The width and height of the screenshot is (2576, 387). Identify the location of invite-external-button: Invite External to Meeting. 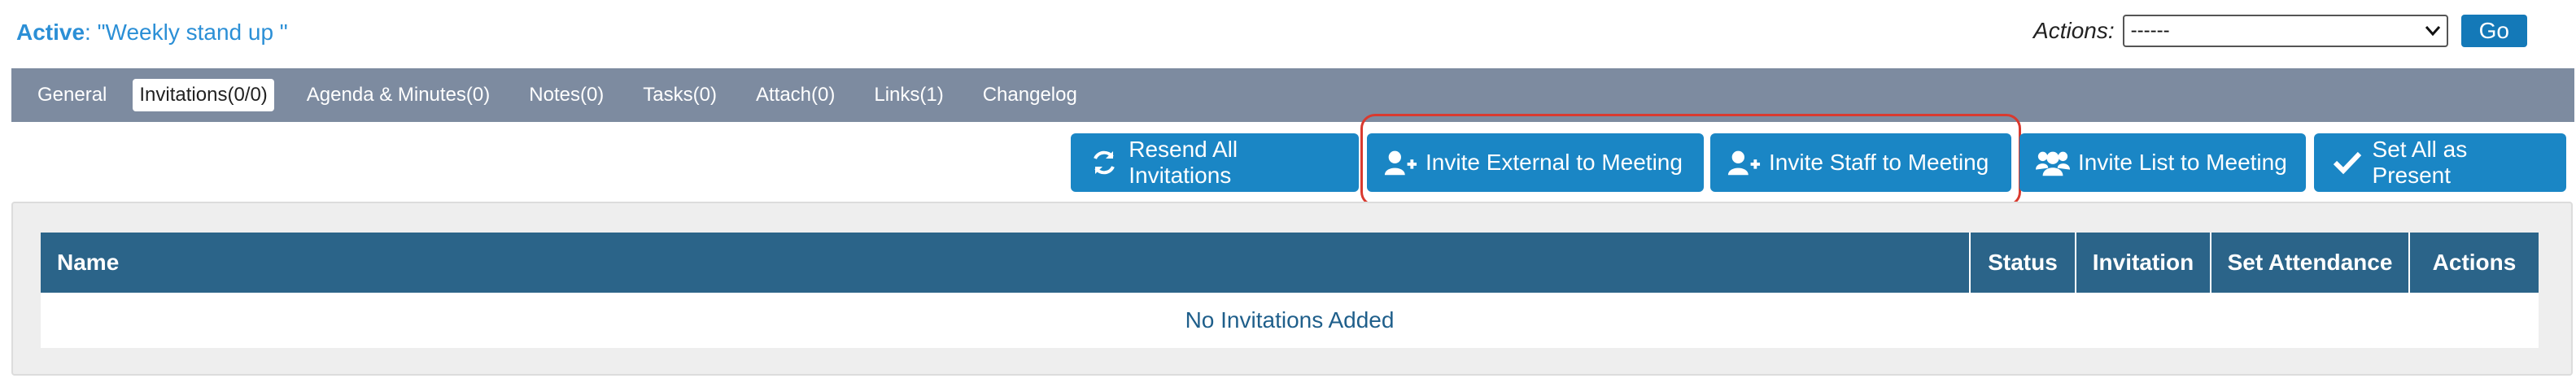
(1535, 162).